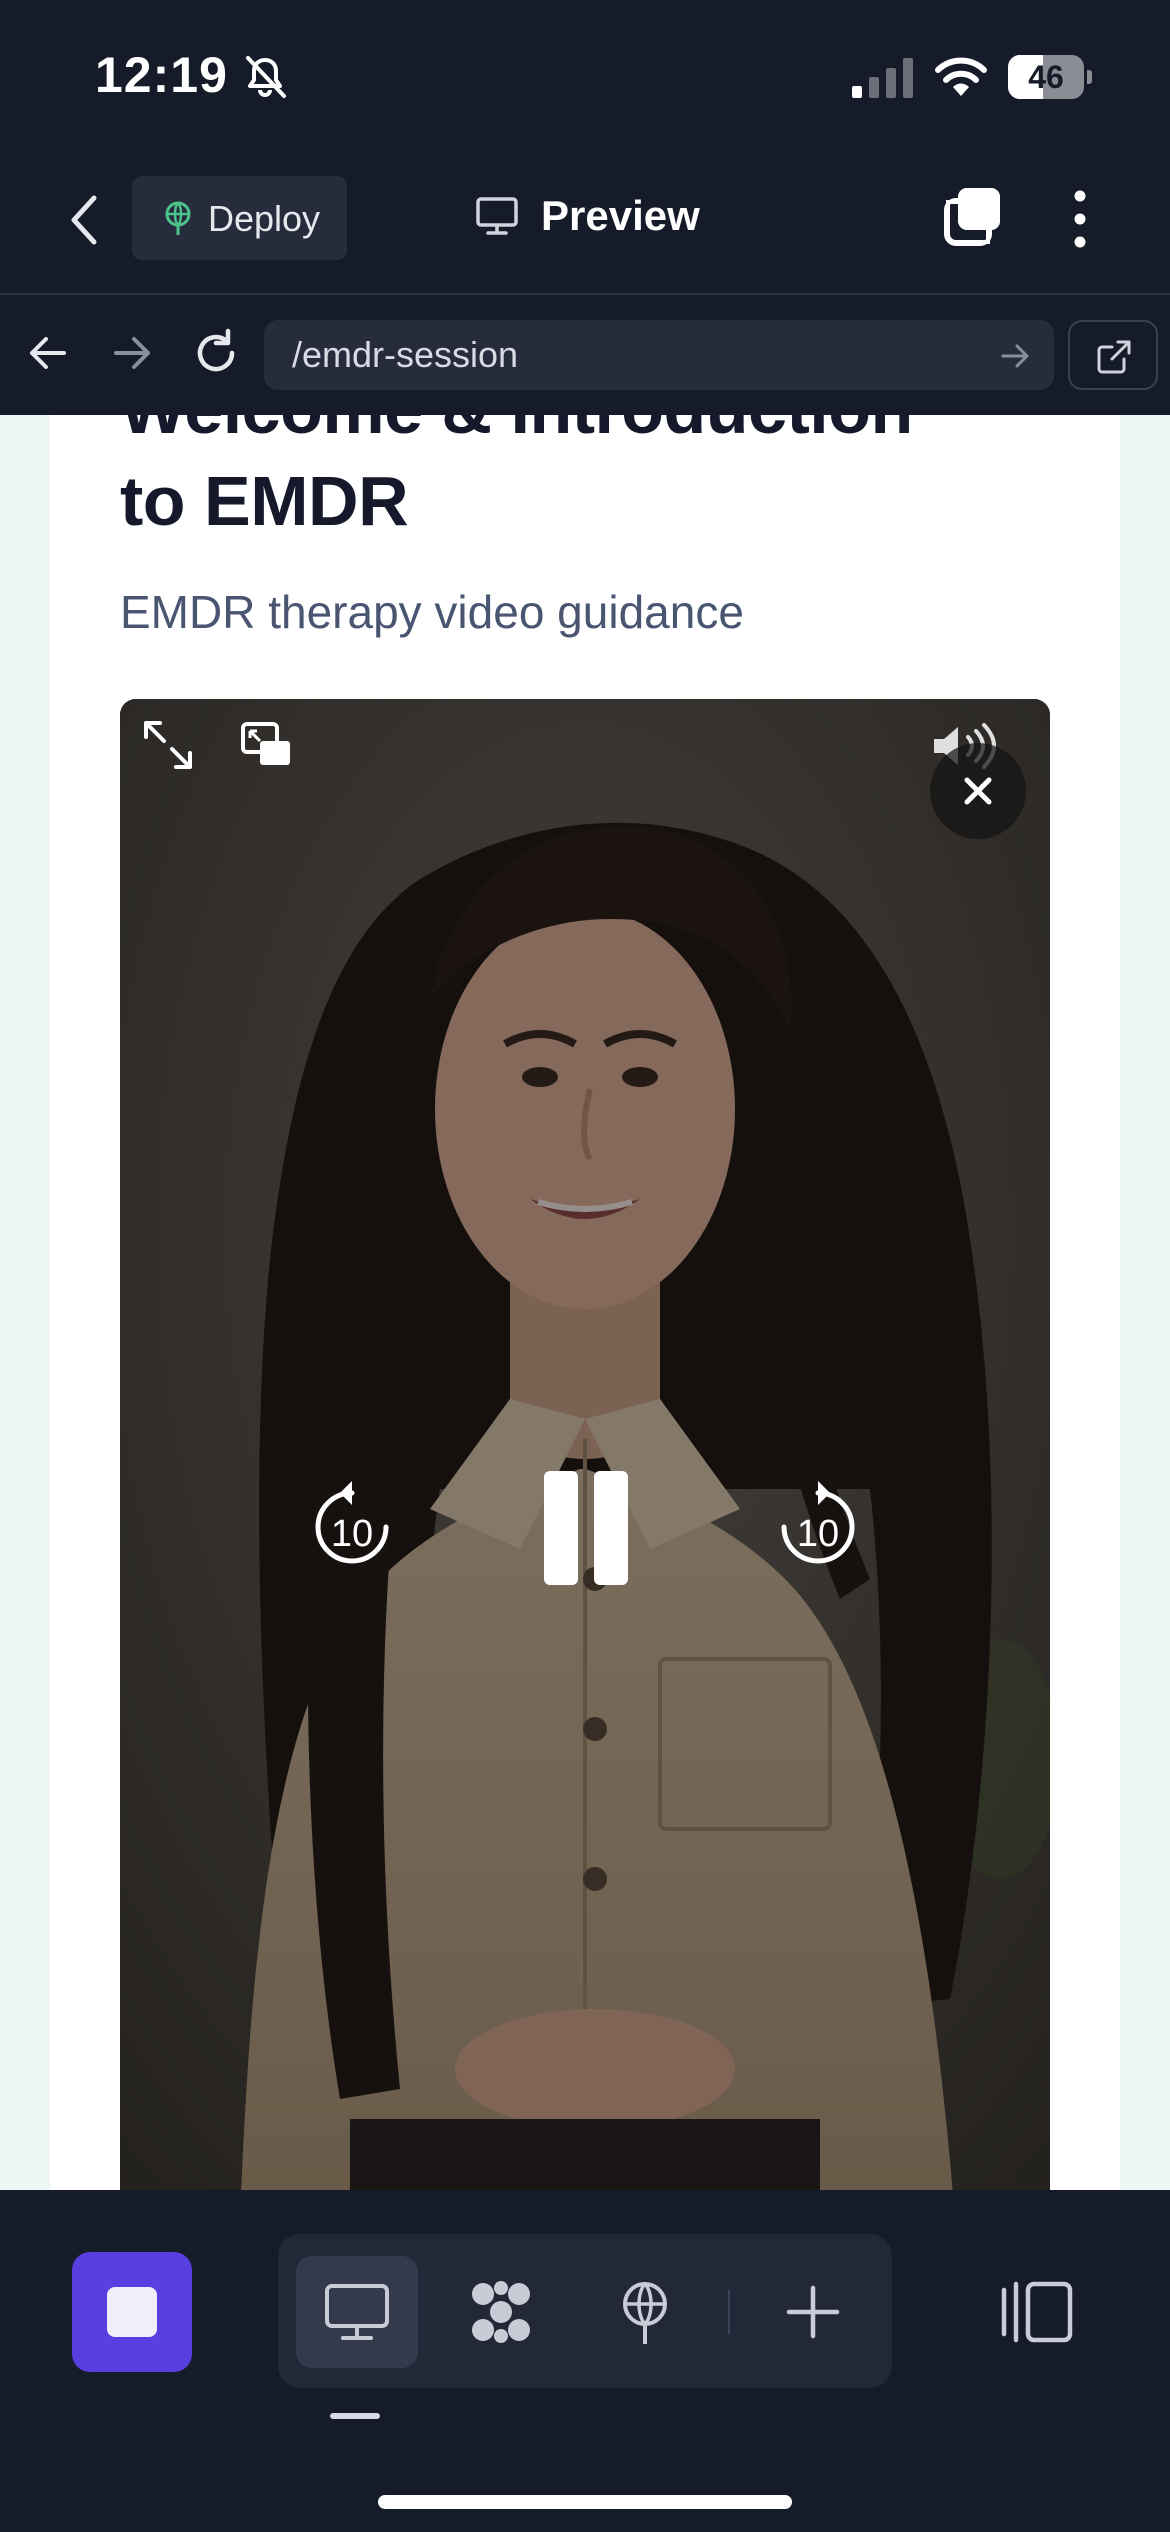 Image resolution: width=1170 pixels, height=2532 pixels. I want to click on reload-icon, so click(216, 353).